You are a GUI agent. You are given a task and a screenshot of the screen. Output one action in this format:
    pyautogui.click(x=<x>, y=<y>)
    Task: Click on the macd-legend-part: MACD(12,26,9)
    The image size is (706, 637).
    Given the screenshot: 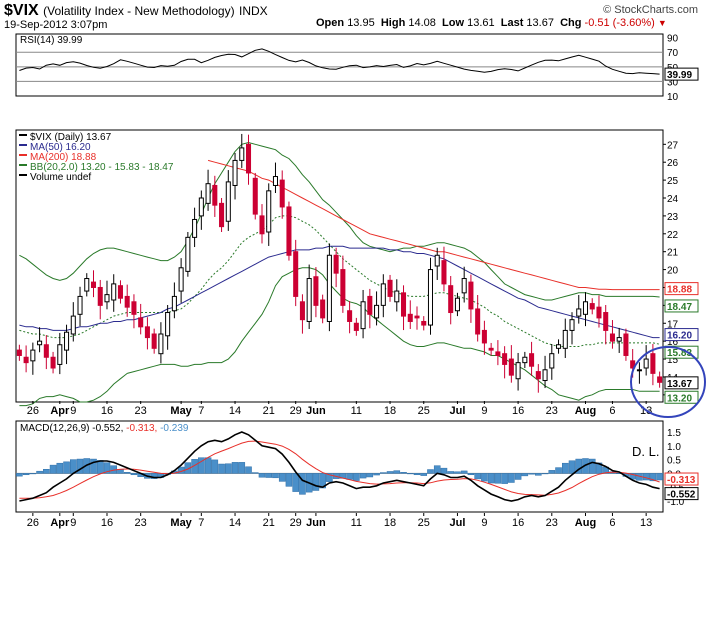 What is the action you would take?
    pyautogui.click(x=56, y=428)
    